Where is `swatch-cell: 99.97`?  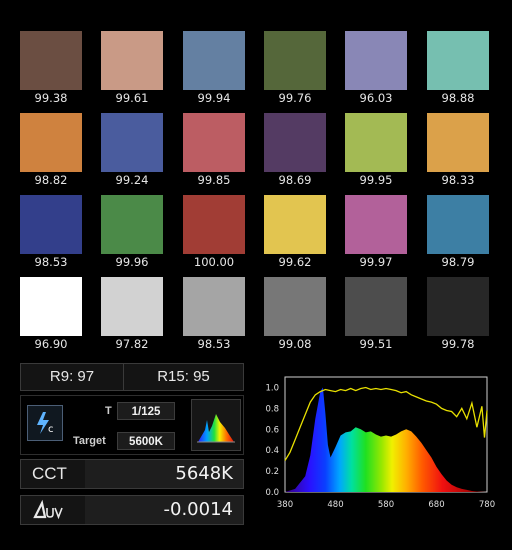
swatch-cell: 99.97 is located at coordinates (376, 235).